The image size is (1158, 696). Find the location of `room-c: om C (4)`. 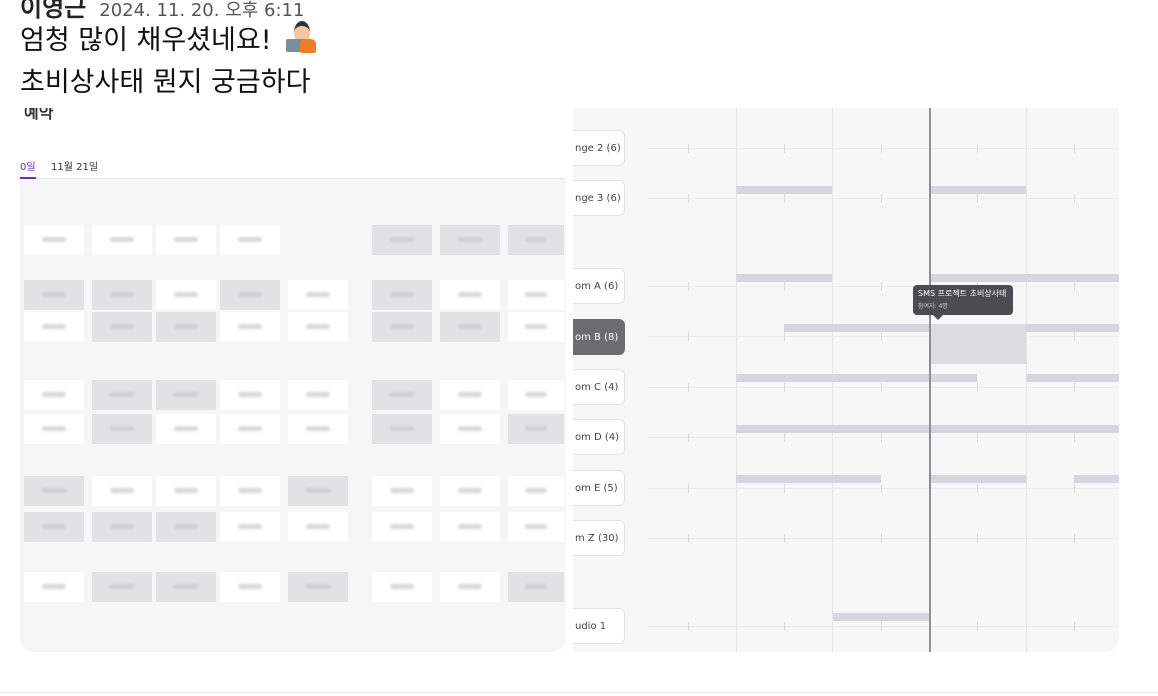

room-c: om C (4) is located at coordinates (599, 387).